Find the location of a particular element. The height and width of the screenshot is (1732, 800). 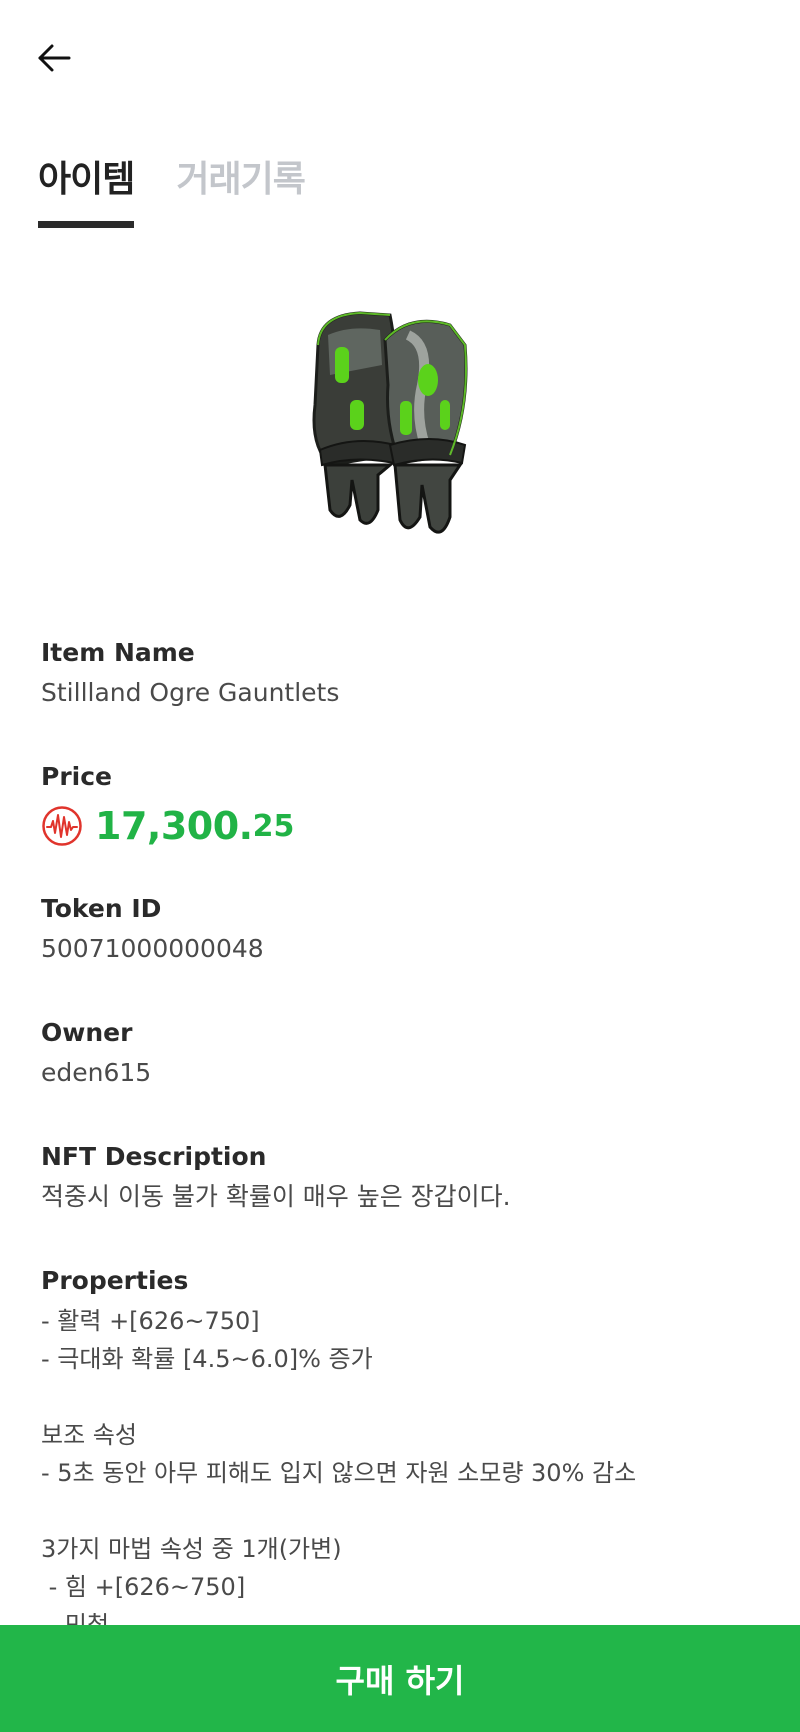

price-row: 17,300. 25 is located at coordinates (400, 826).